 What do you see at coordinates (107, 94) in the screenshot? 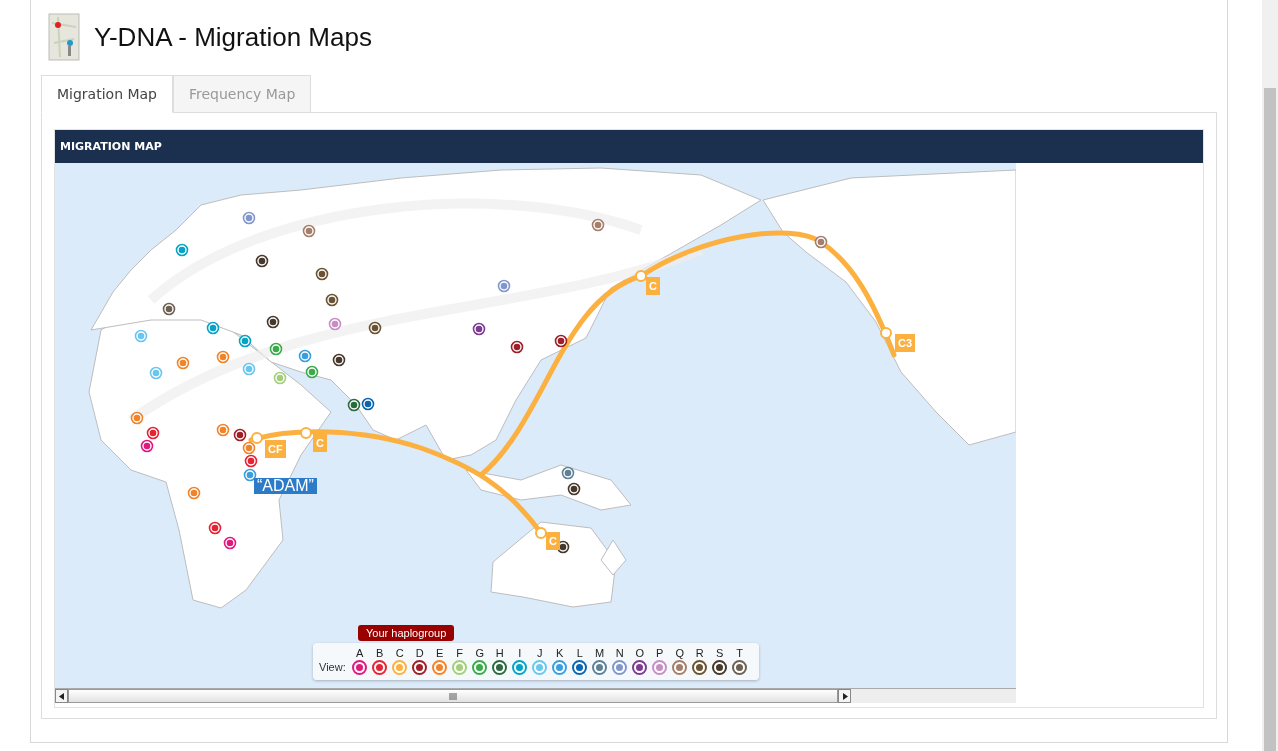
I see `tab: Migration Map` at bounding box center [107, 94].